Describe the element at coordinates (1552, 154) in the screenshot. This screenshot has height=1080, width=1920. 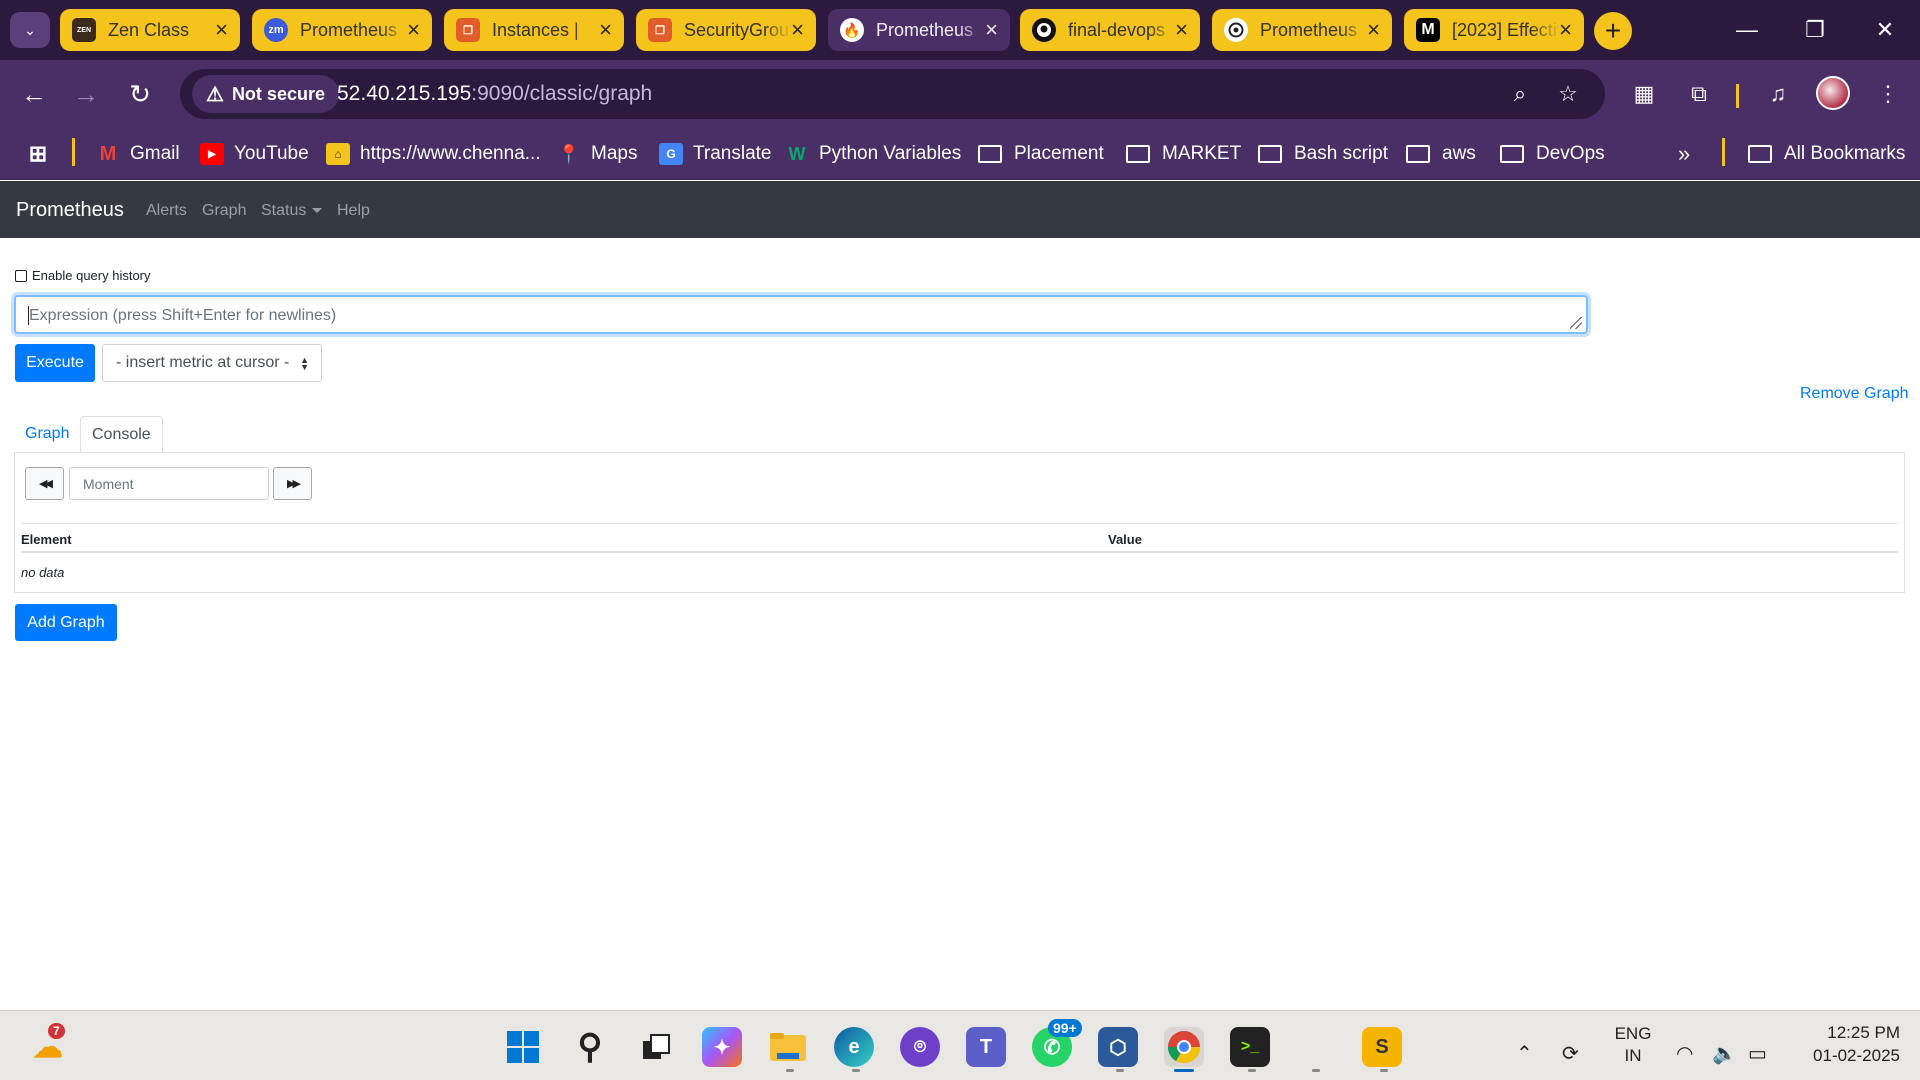
I see `bookmark-folder-devops: DevOps` at that location.